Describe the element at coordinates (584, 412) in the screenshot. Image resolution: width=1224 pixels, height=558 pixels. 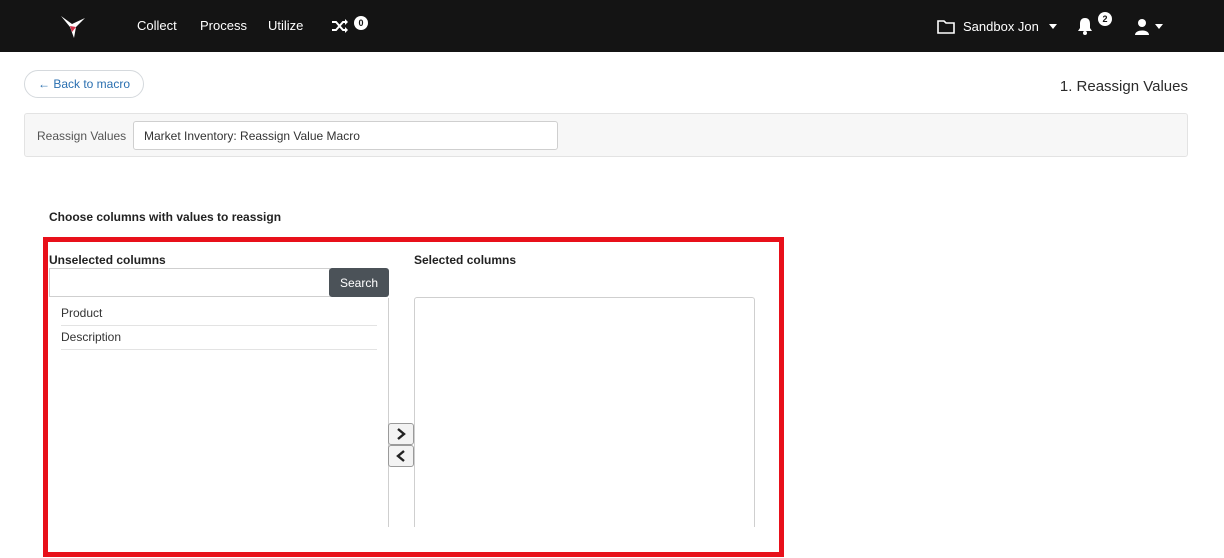
I see `selected-columns-list` at that location.